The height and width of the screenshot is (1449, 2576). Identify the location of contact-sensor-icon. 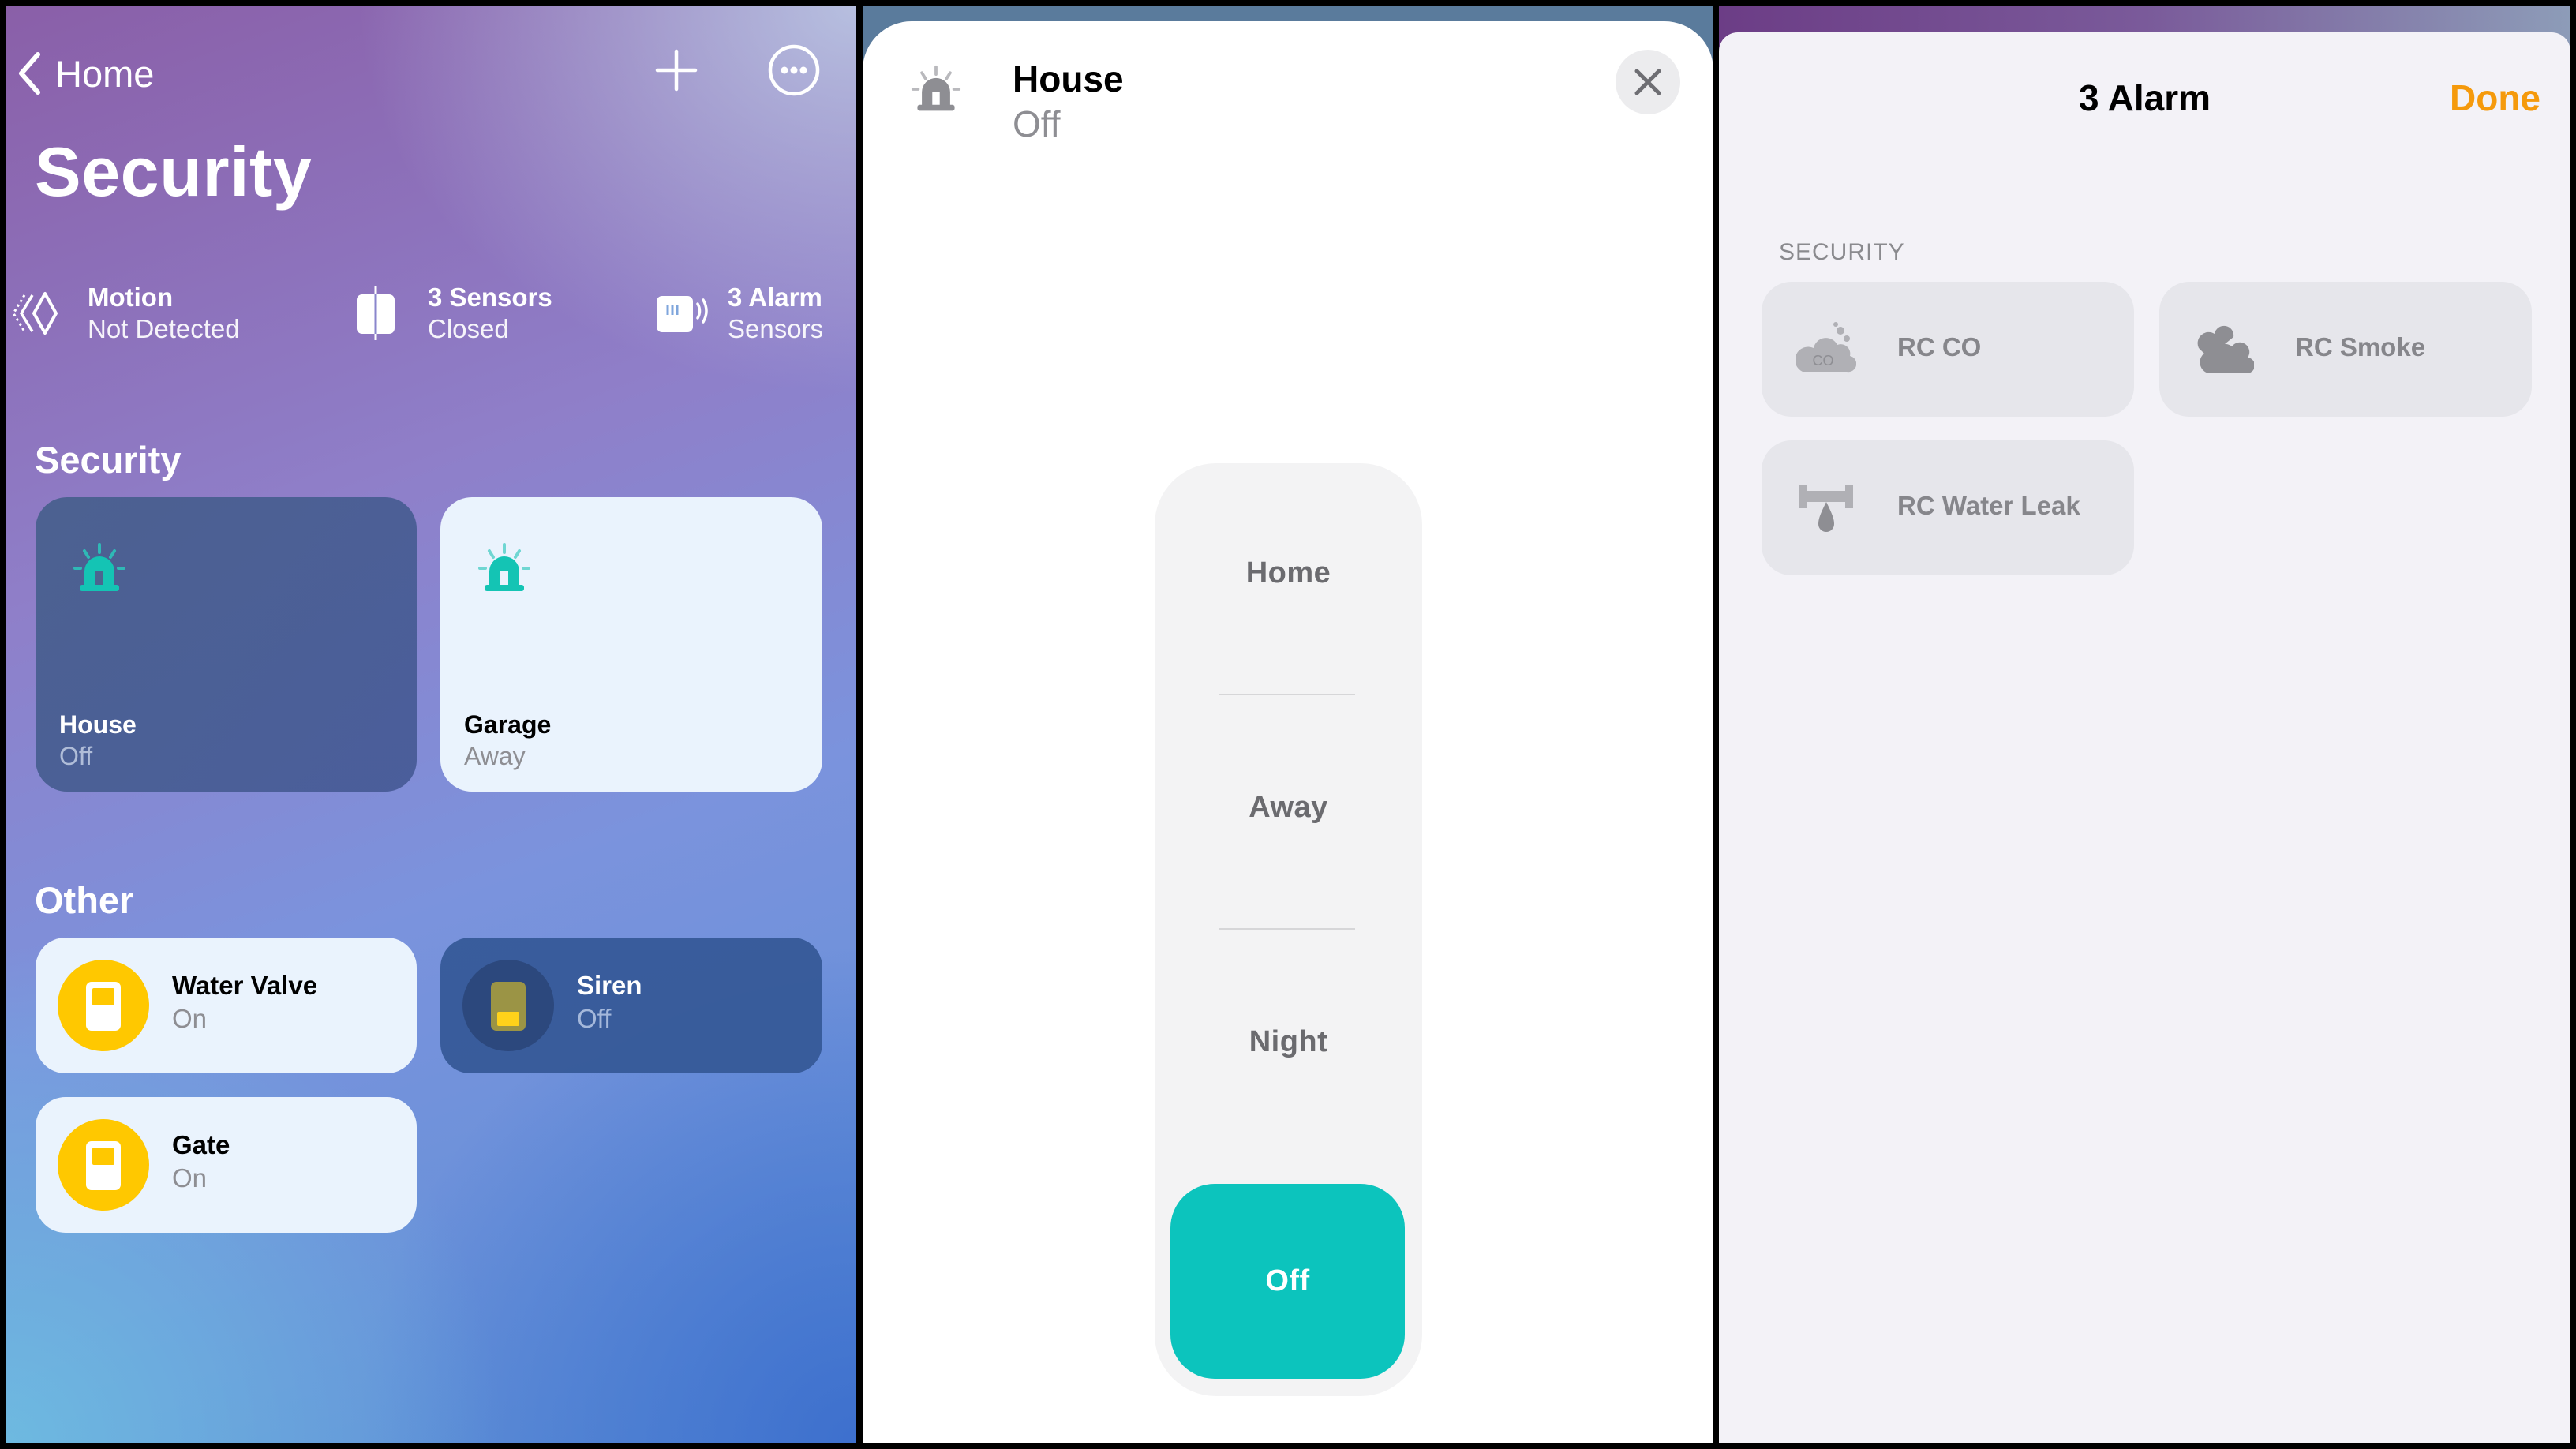
(376, 313).